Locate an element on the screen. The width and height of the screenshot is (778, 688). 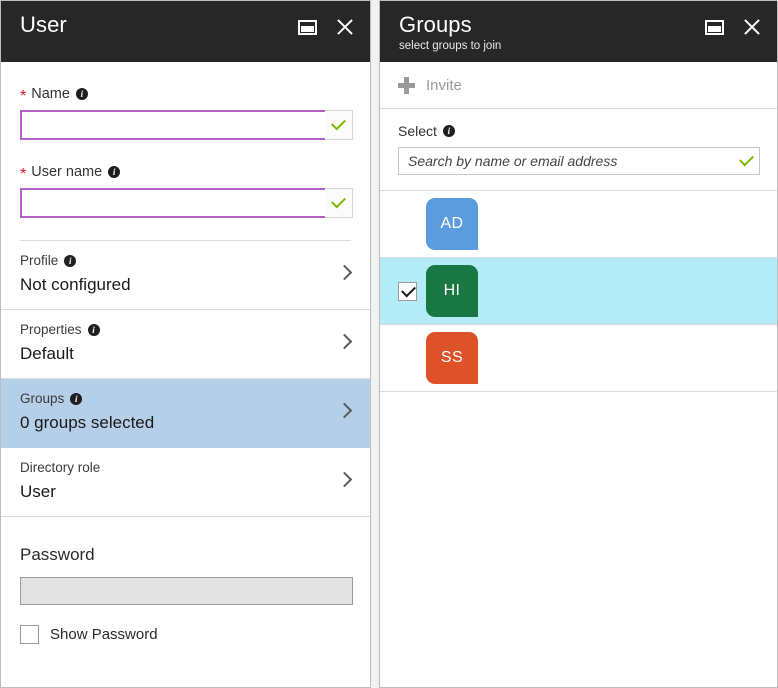
name-input-row is located at coordinates (186, 125).